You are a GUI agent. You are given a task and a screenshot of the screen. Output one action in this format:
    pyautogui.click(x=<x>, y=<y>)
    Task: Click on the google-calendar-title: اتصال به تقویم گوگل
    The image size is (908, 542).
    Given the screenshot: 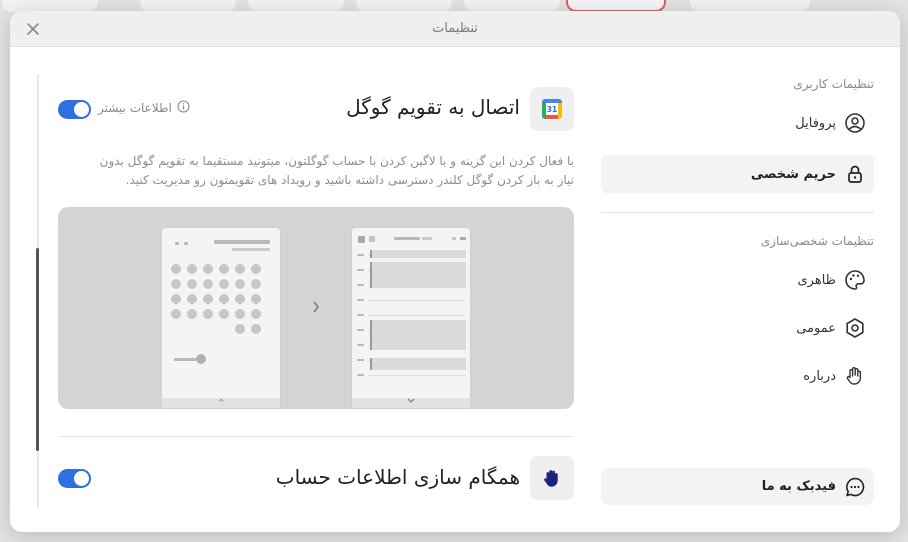 What is the action you would take?
    pyautogui.click(x=433, y=107)
    